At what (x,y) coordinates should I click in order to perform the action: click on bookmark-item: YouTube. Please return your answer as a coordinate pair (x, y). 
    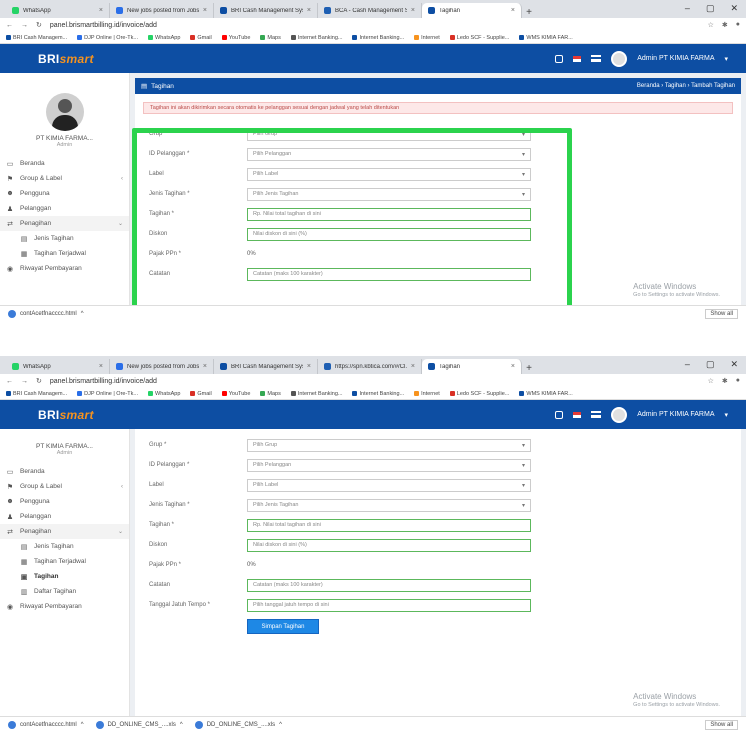
    Looking at the image, I should click on (235, 394).